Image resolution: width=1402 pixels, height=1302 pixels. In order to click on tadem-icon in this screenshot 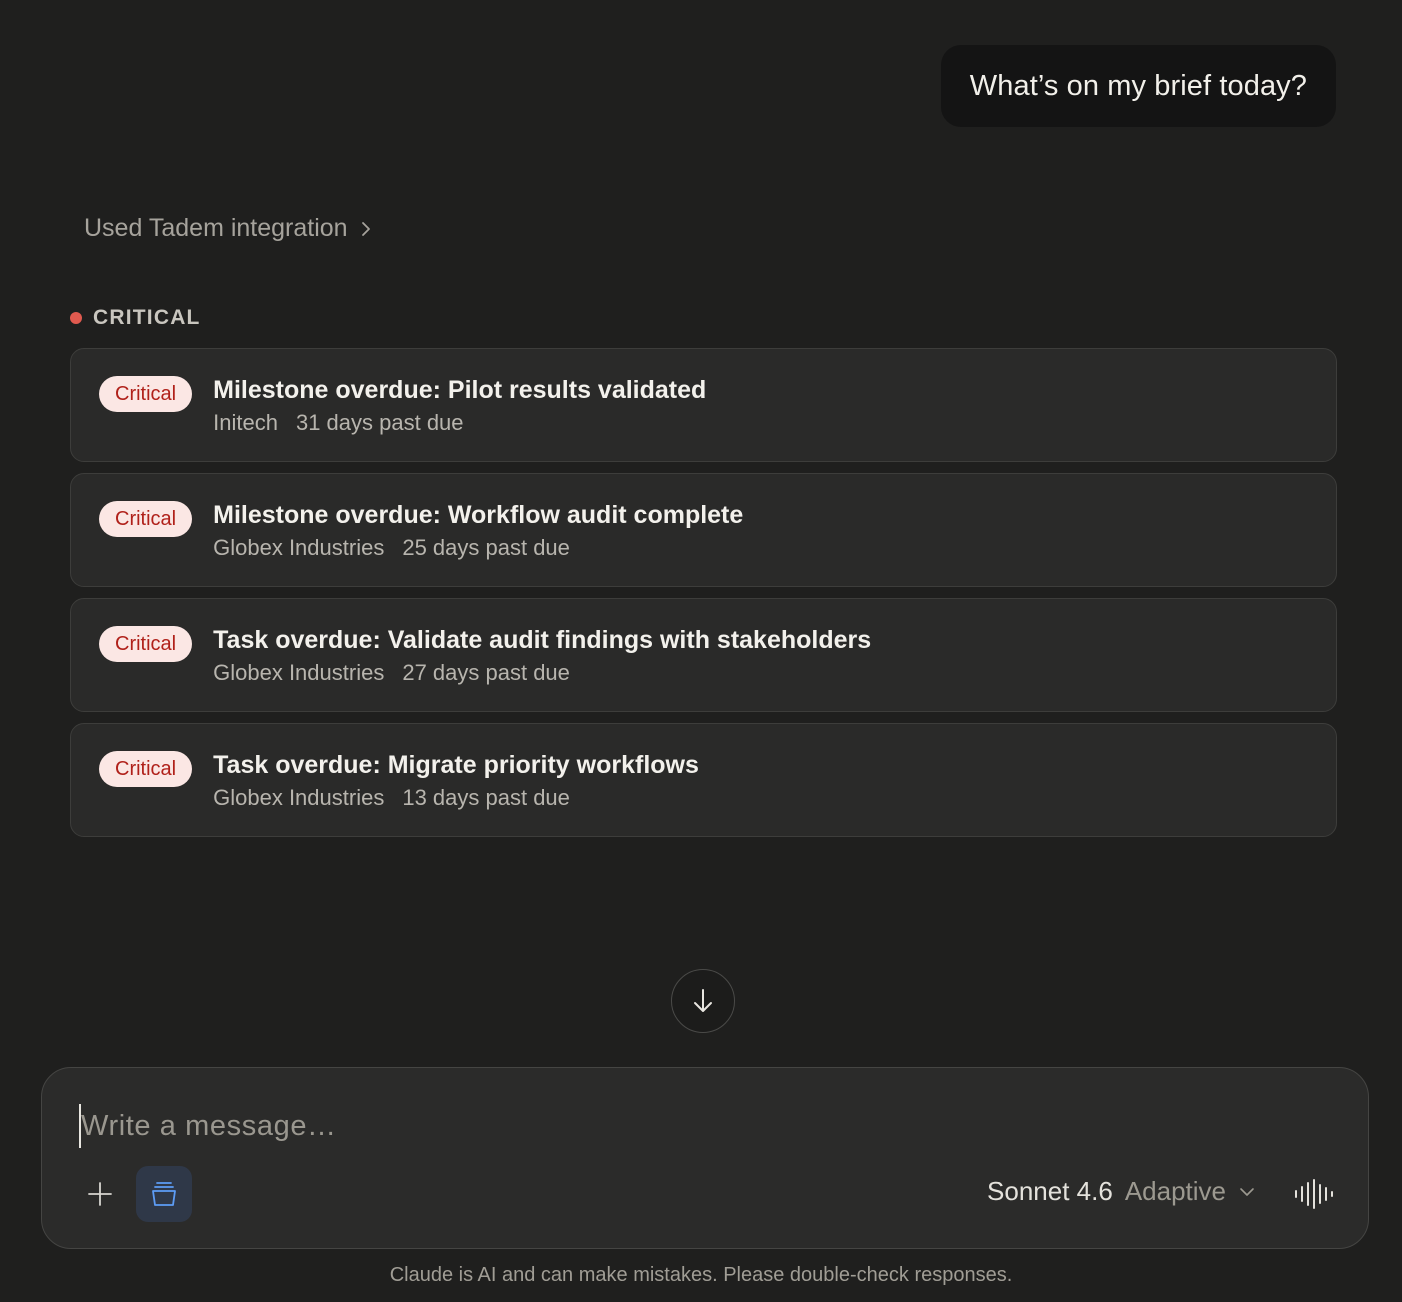, I will do `click(164, 1194)`.